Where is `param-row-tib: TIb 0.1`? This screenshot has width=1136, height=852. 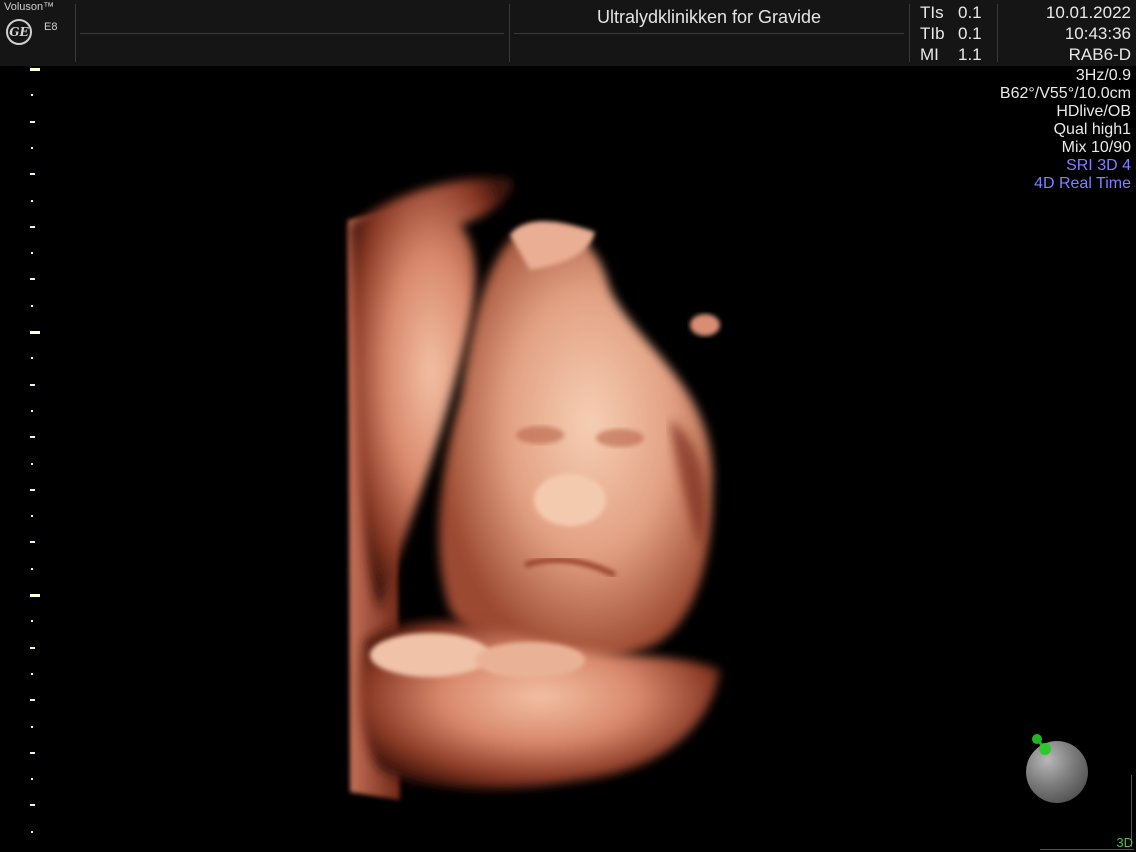 param-row-tib: TIb 0.1 is located at coordinates (951, 33).